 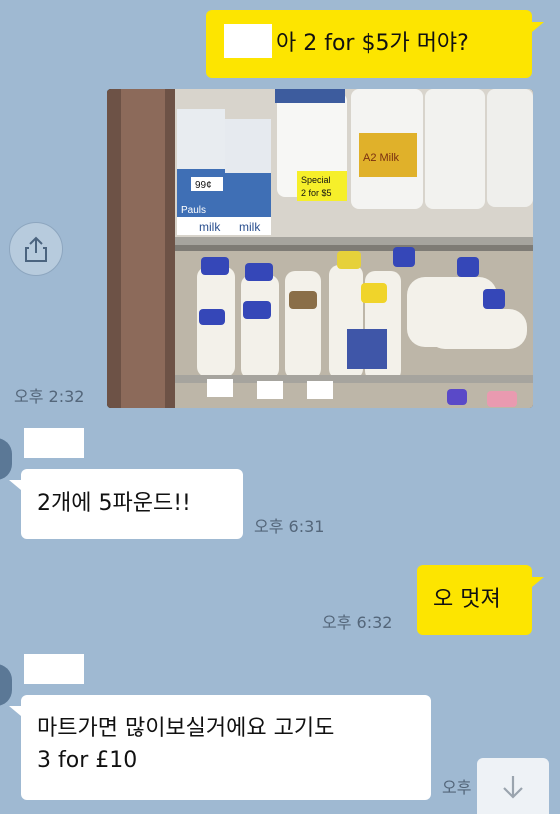 What do you see at coordinates (193, 210) in the screenshot?
I see `photo-label: Pauls` at bounding box center [193, 210].